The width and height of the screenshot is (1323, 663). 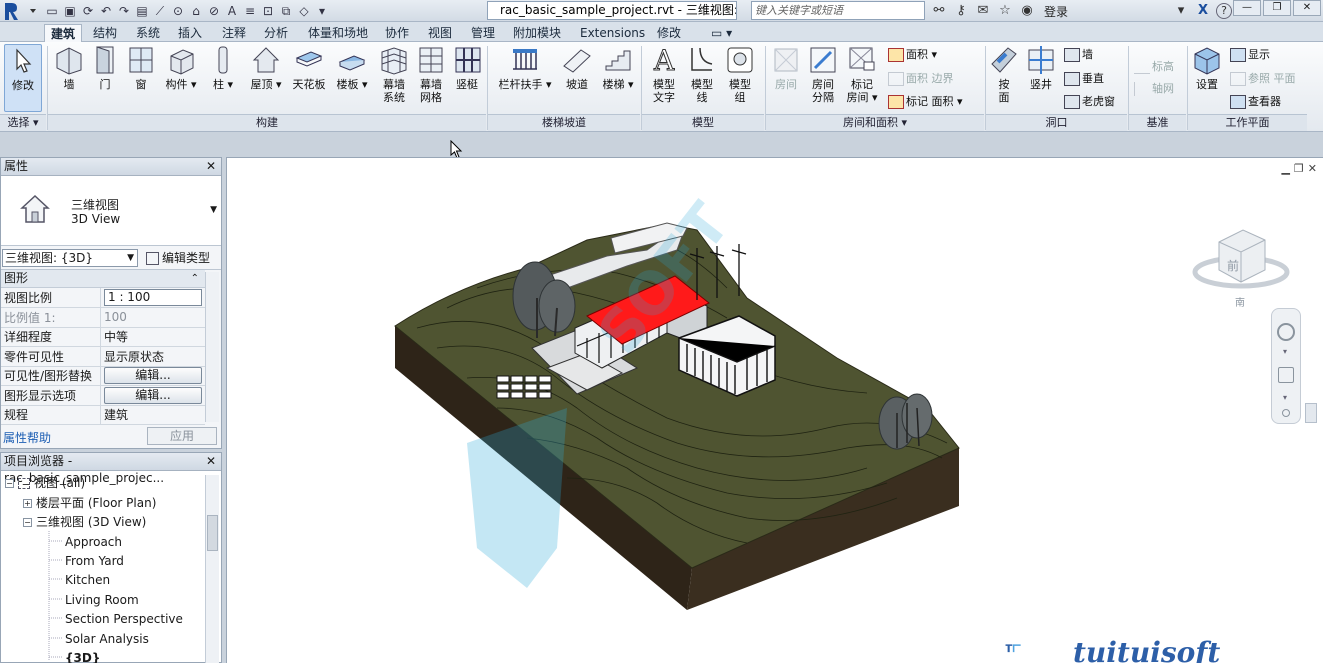 What do you see at coordinates (111, 211) in the screenshot?
I see `type-selector: 三维视图 3D View ▼` at bounding box center [111, 211].